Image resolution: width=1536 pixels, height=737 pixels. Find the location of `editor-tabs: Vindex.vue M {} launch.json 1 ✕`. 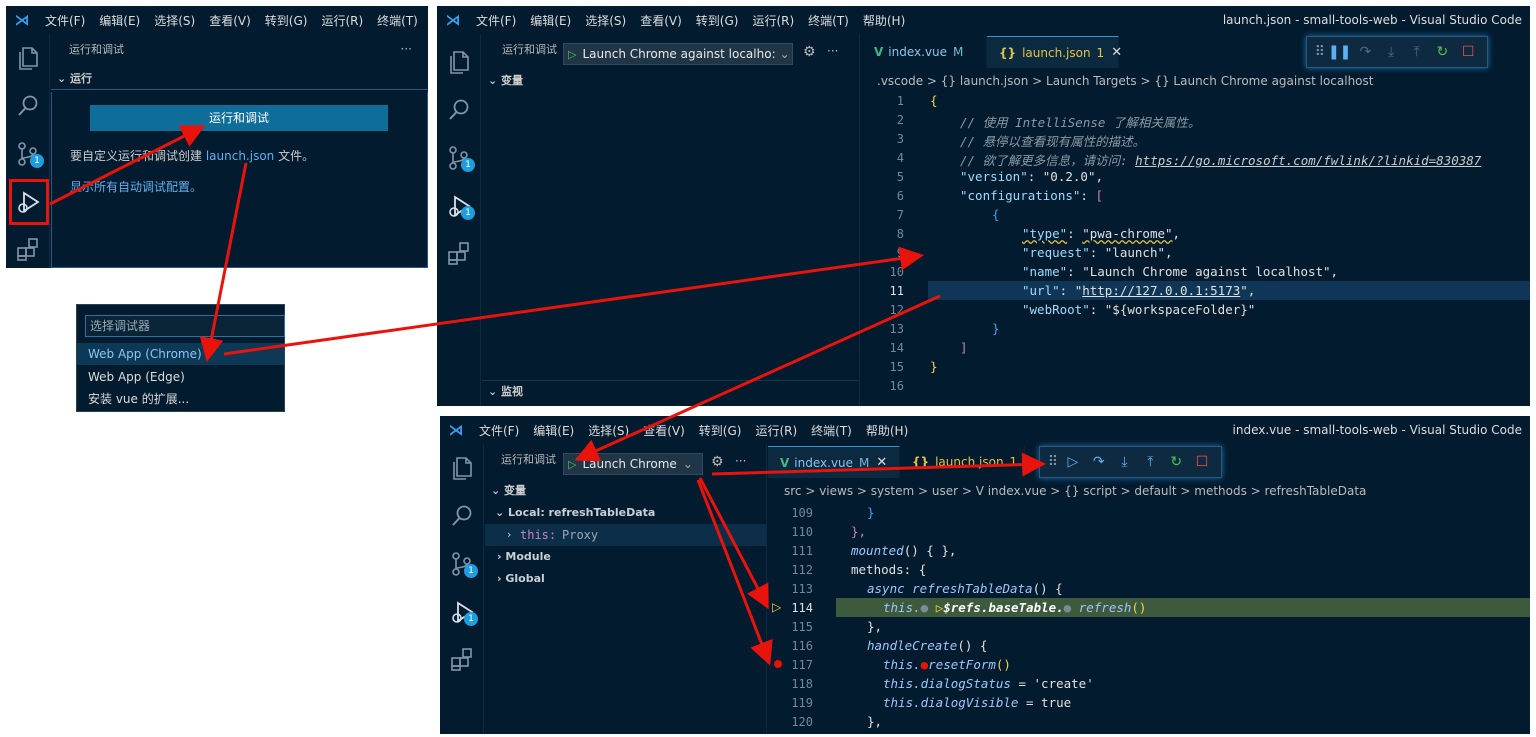

editor-tabs: Vindex.vue M {} launch.json 1 ✕ is located at coordinates (992, 52).